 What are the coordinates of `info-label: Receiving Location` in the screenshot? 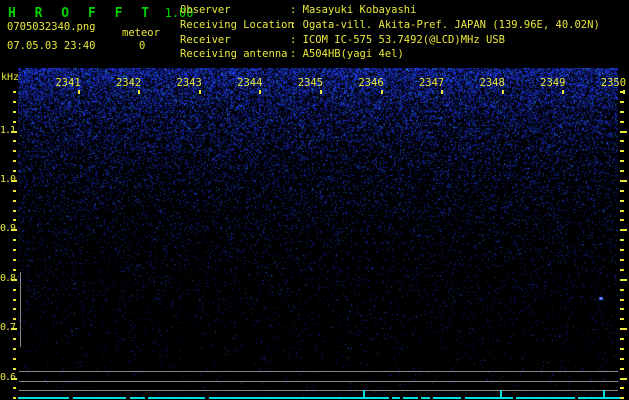 It's located at (237, 24).